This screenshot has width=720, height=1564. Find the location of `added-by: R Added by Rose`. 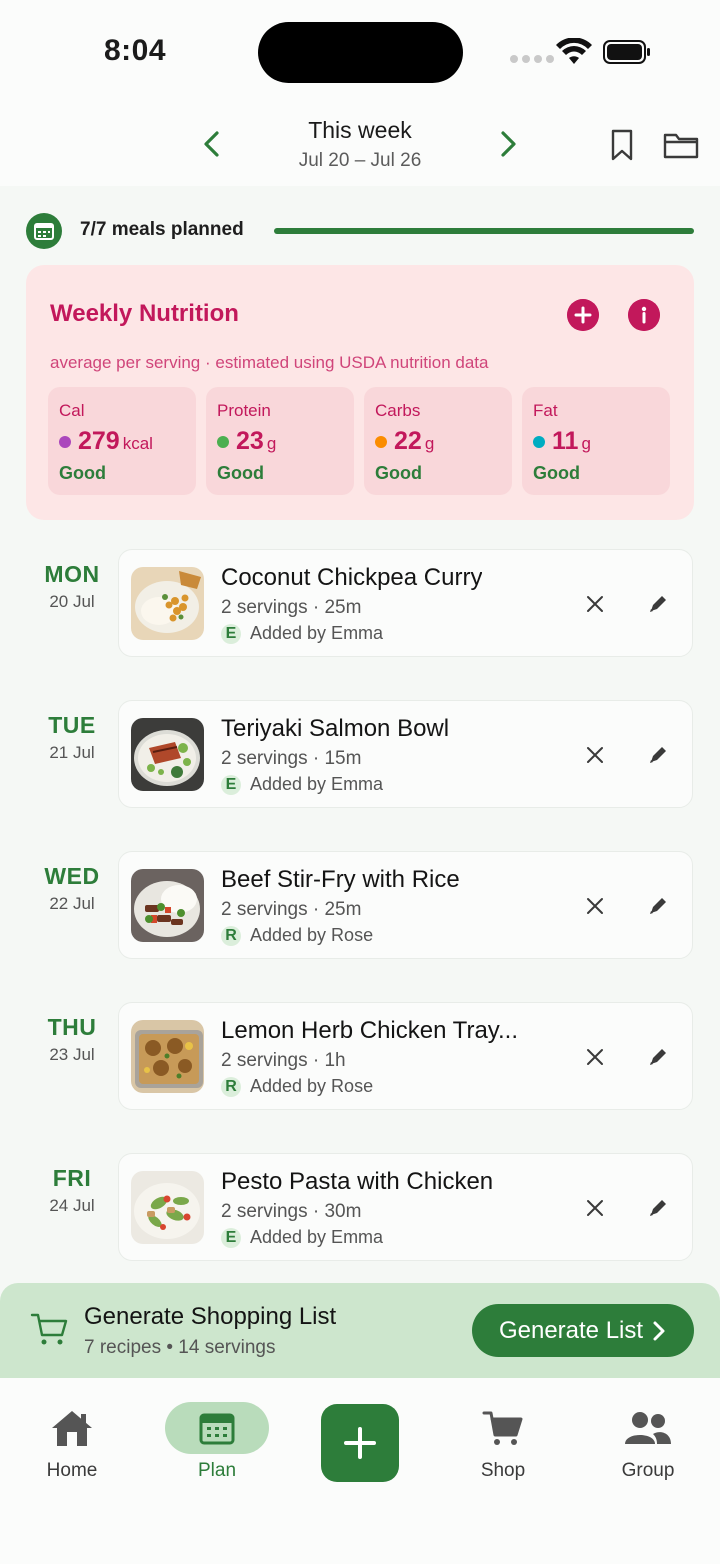

added-by: R Added by Rose is located at coordinates (297, 1086).